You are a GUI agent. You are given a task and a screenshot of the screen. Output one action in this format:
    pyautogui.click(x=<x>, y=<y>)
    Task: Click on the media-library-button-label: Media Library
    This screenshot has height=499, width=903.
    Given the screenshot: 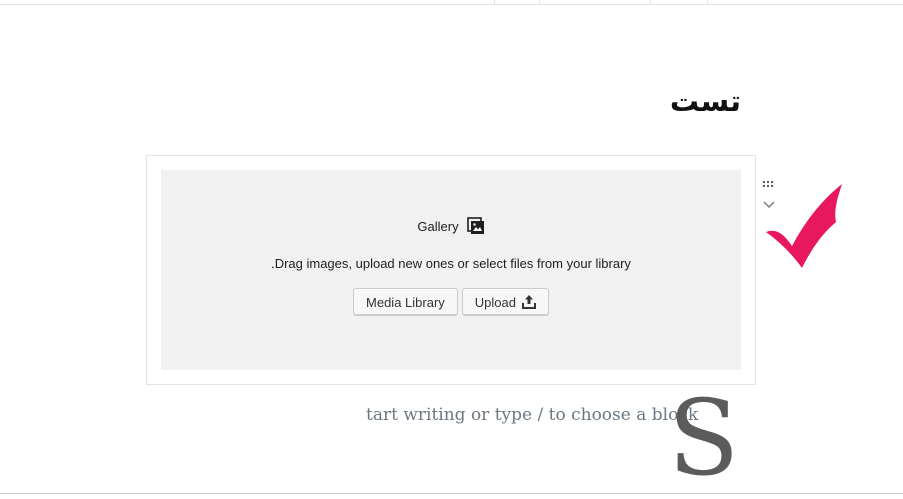 What is the action you would take?
    pyautogui.click(x=405, y=302)
    